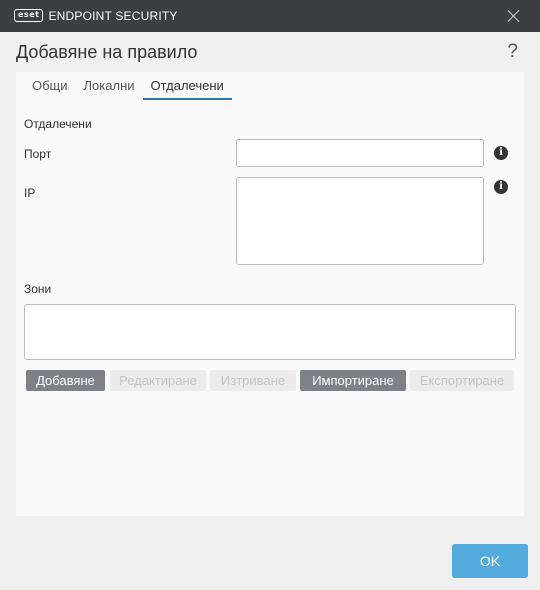 The width and height of the screenshot is (540, 590). Describe the element at coordinates (270, 16) in the screenshot. I see `titlebar: eset ENDPOINT SECURITY` at that location.